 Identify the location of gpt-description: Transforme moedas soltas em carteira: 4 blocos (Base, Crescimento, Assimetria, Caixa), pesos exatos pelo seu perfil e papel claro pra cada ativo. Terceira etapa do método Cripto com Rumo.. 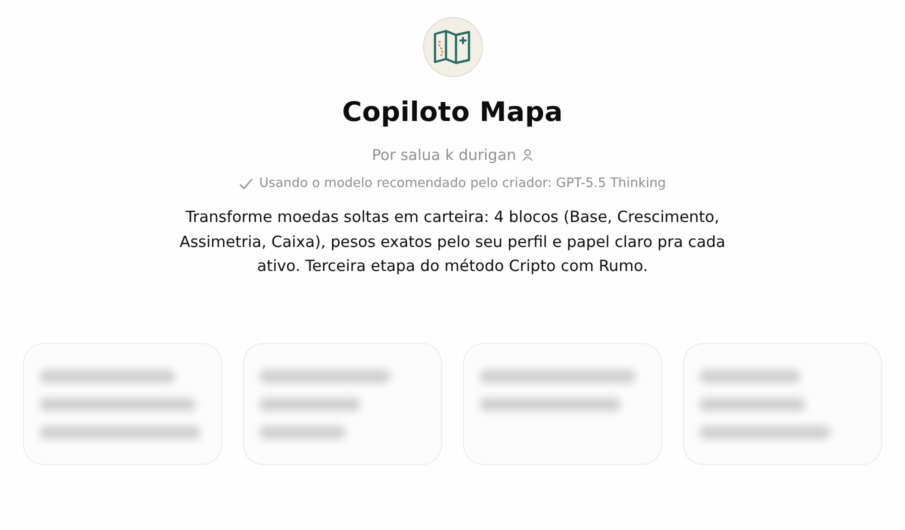
(452, 242).